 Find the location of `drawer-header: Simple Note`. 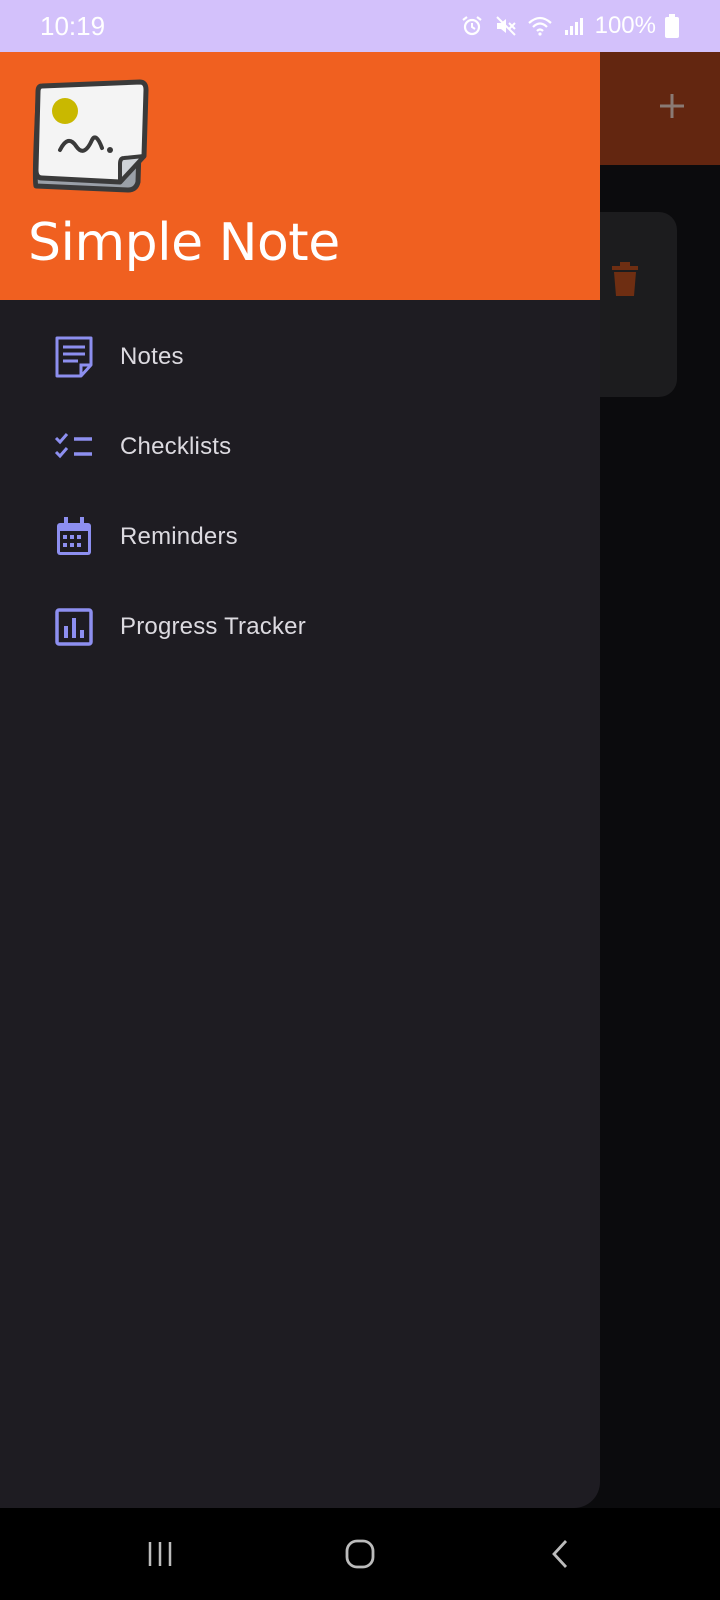

drawer-header: Simple Note is located at coordinates (300, 172).